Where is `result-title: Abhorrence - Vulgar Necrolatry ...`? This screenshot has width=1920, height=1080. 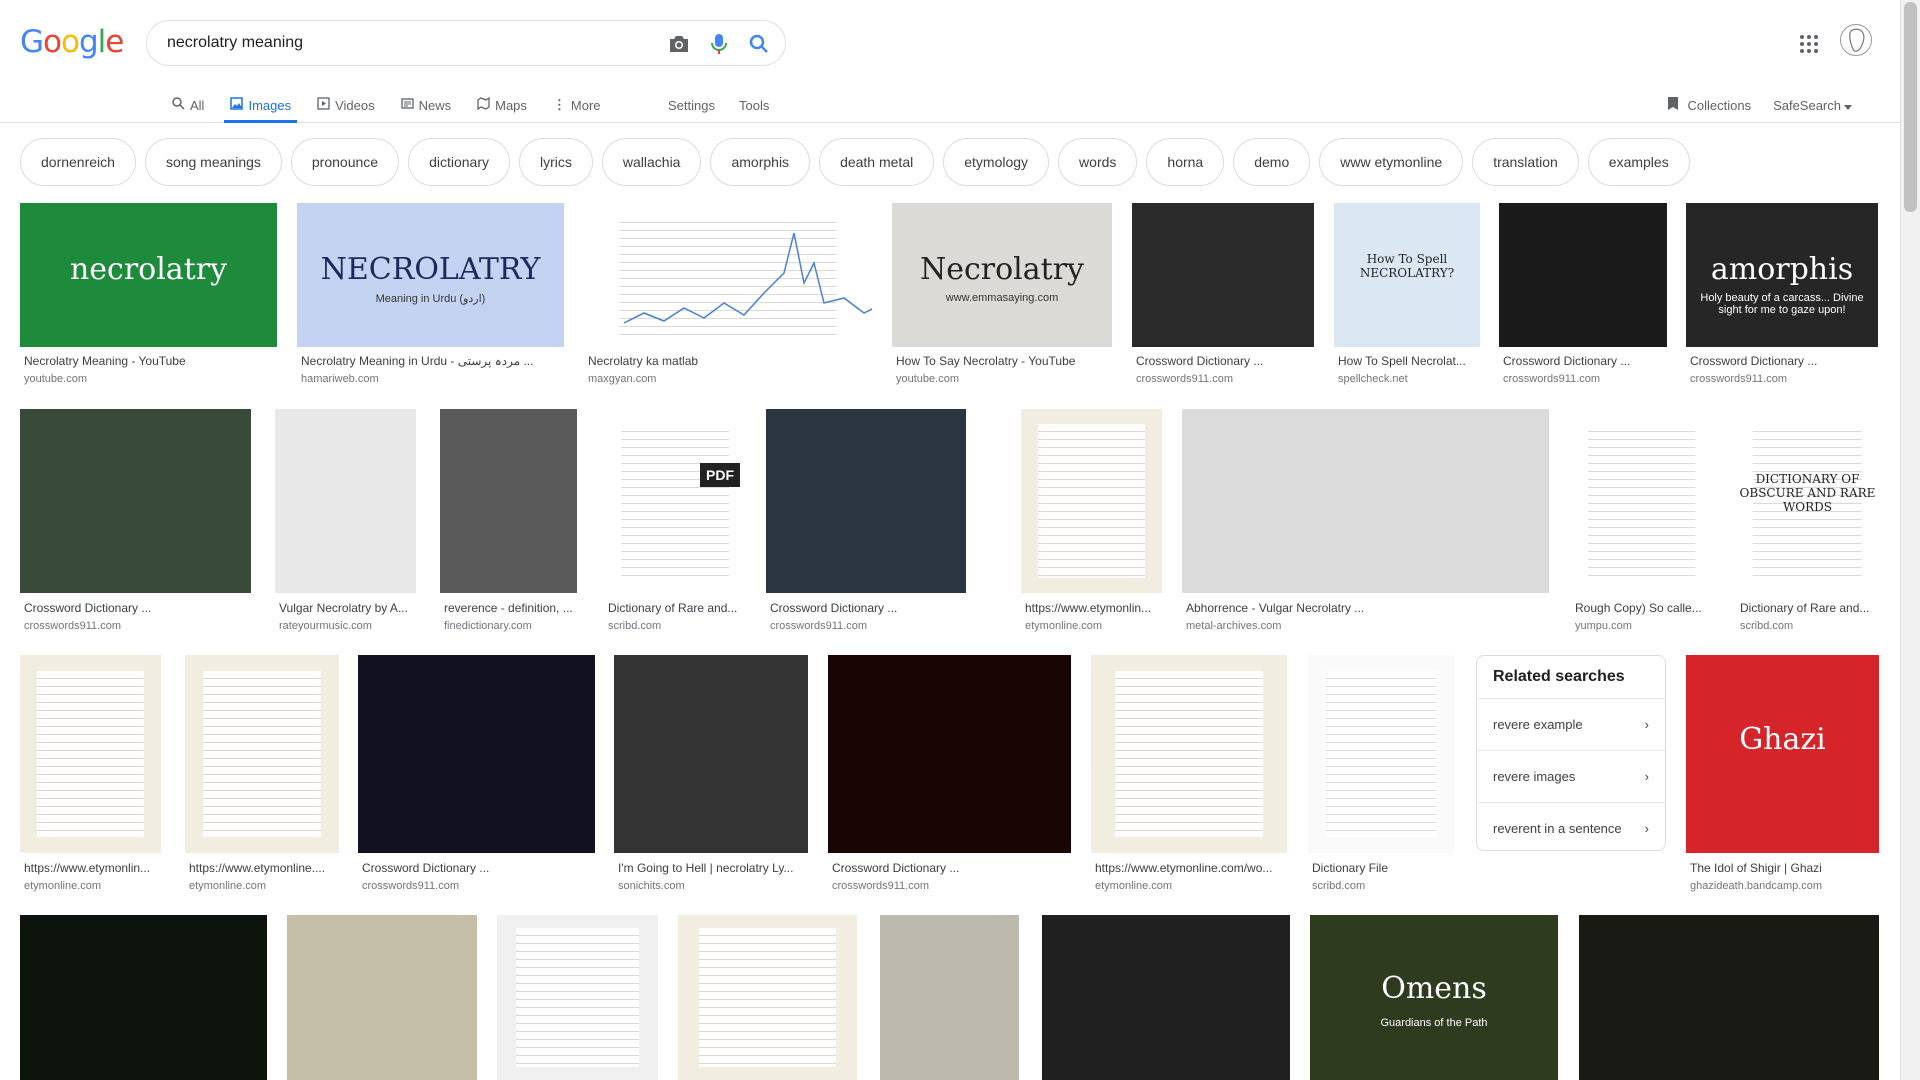
result-title: Abhorrence - Vulgar Necrolatry ... is located at coordinates (1366, 608).